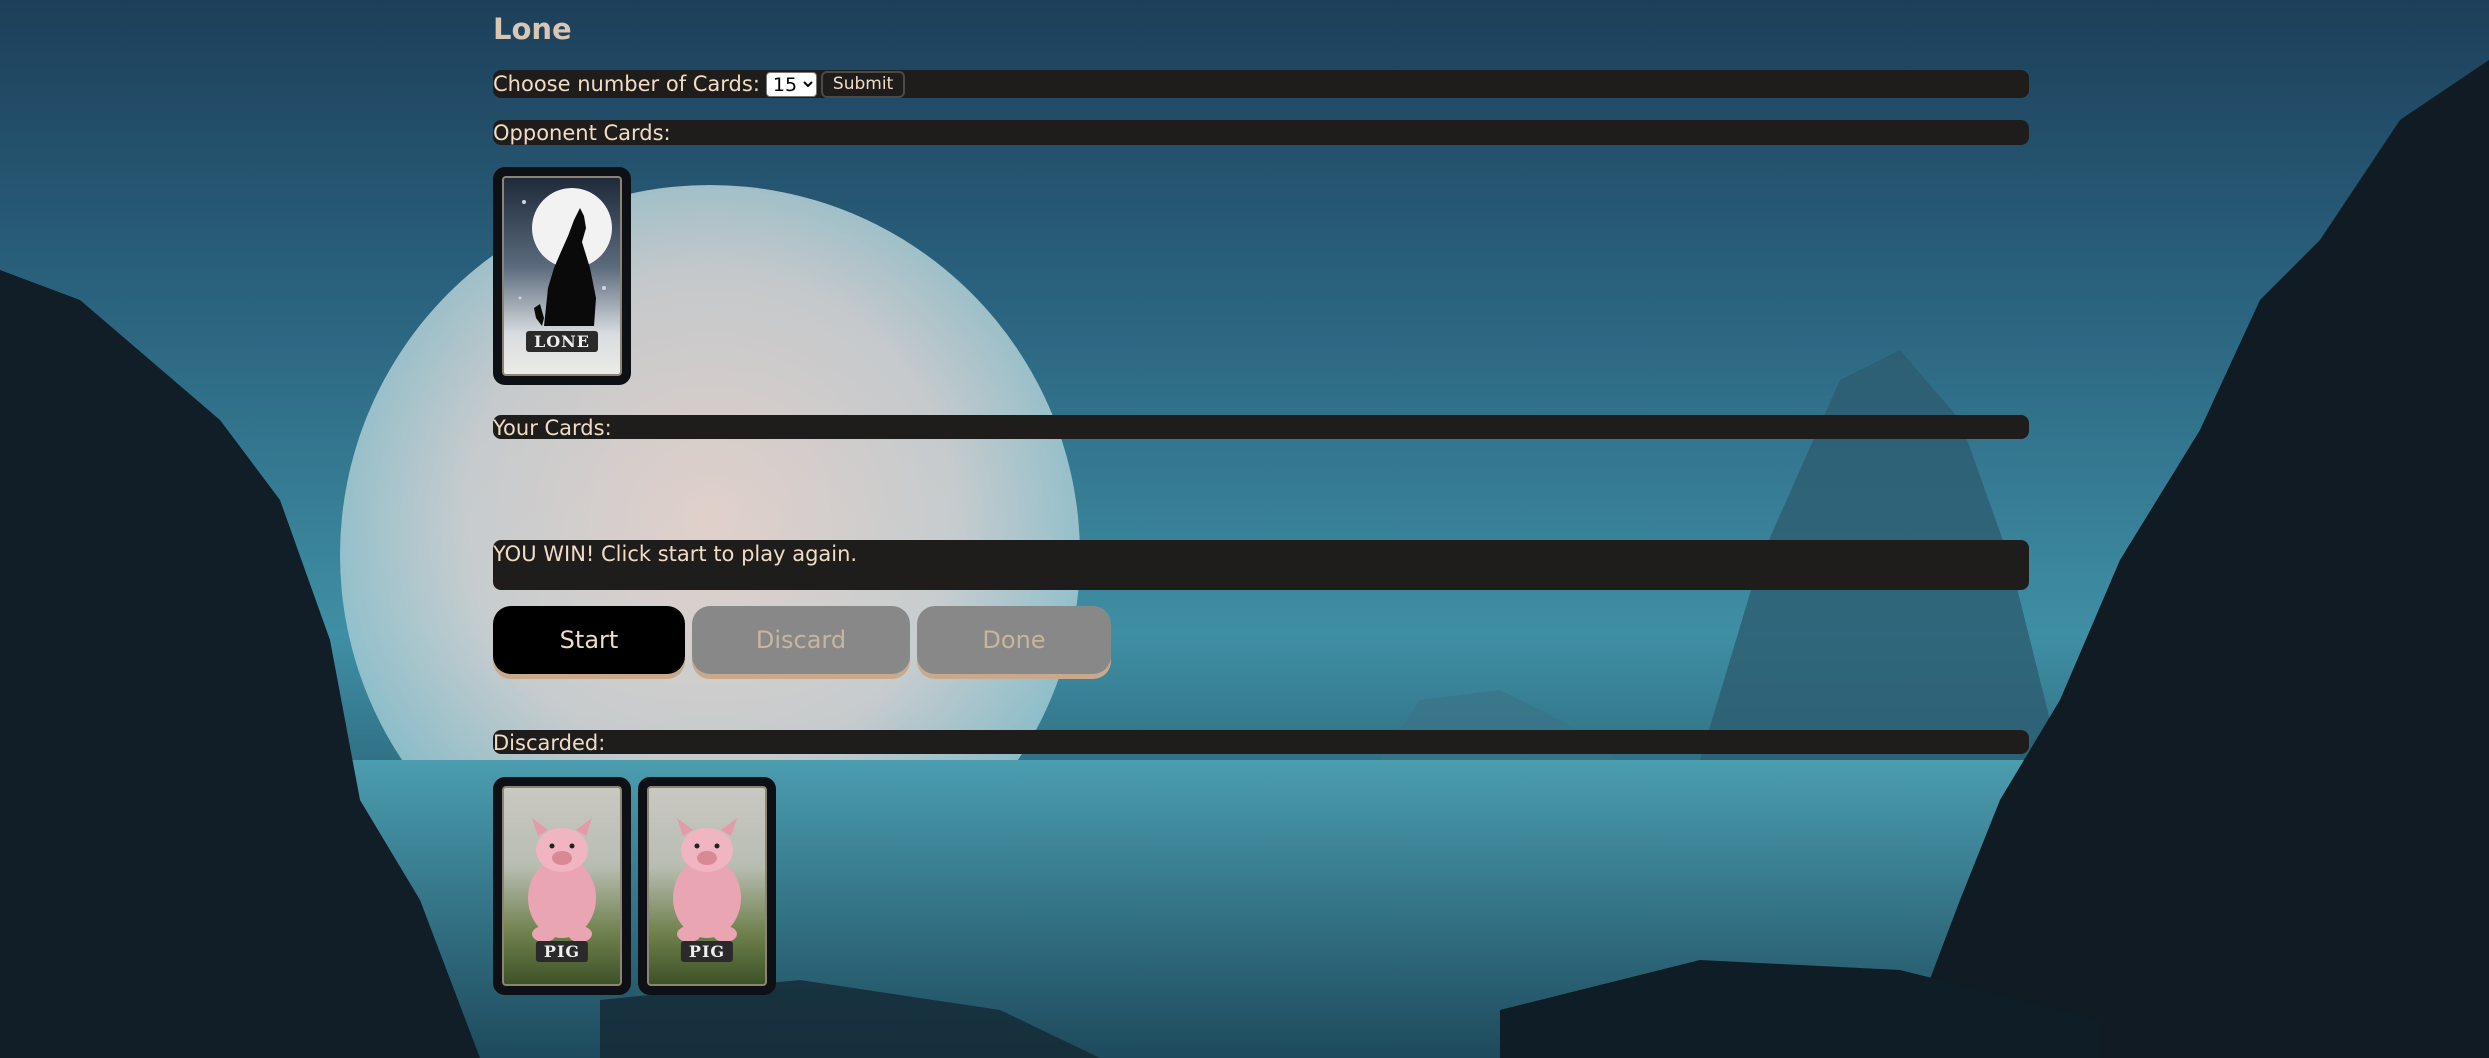 The image size is (2489, 1058). Describe the element at coordinates (562, 341) in the screenshot. I see `card-name-label: LONE` at that location.